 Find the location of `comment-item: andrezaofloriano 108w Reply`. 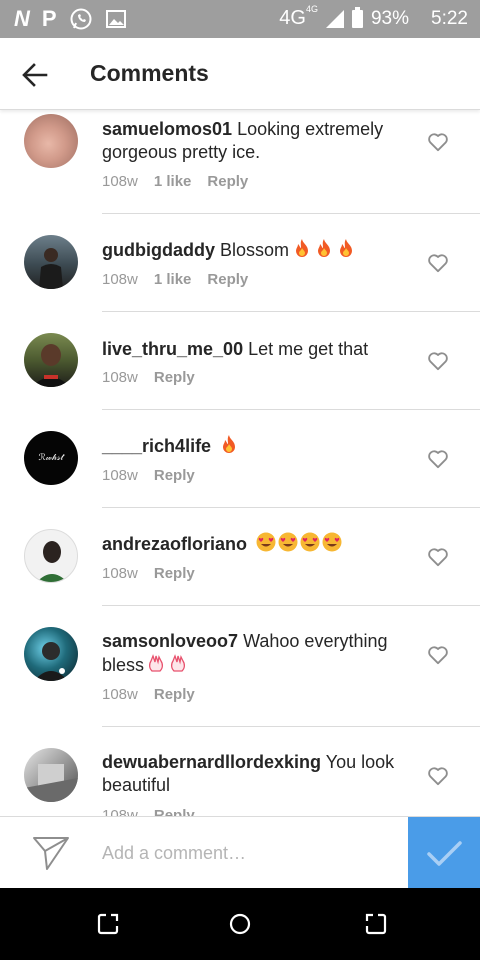

comment-item: andrezaofloriano 108w Reply is located at coordinates (240, 557).